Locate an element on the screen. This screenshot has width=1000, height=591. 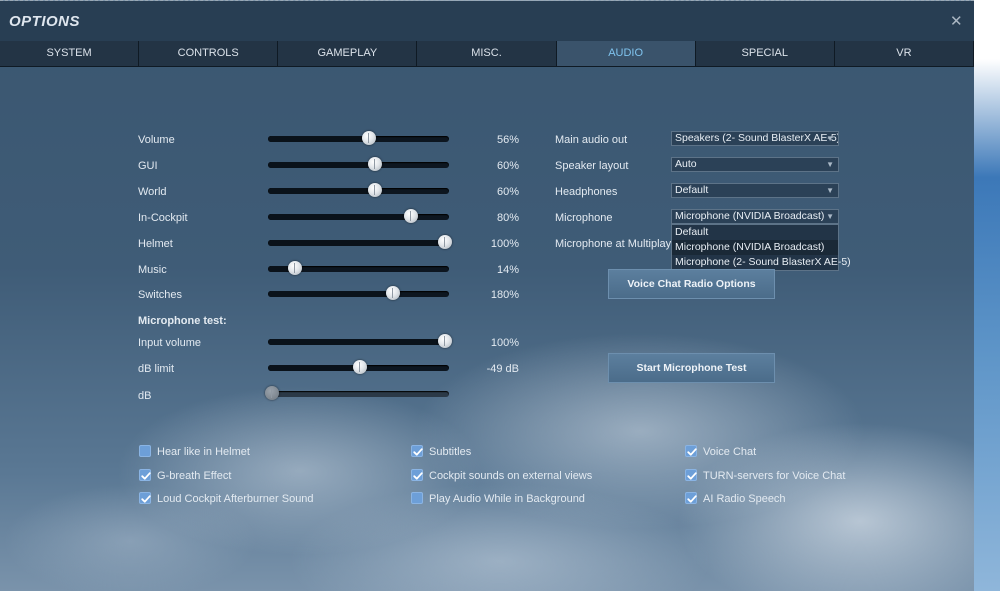
music-slider-handle is located at coordinates (295, 268).